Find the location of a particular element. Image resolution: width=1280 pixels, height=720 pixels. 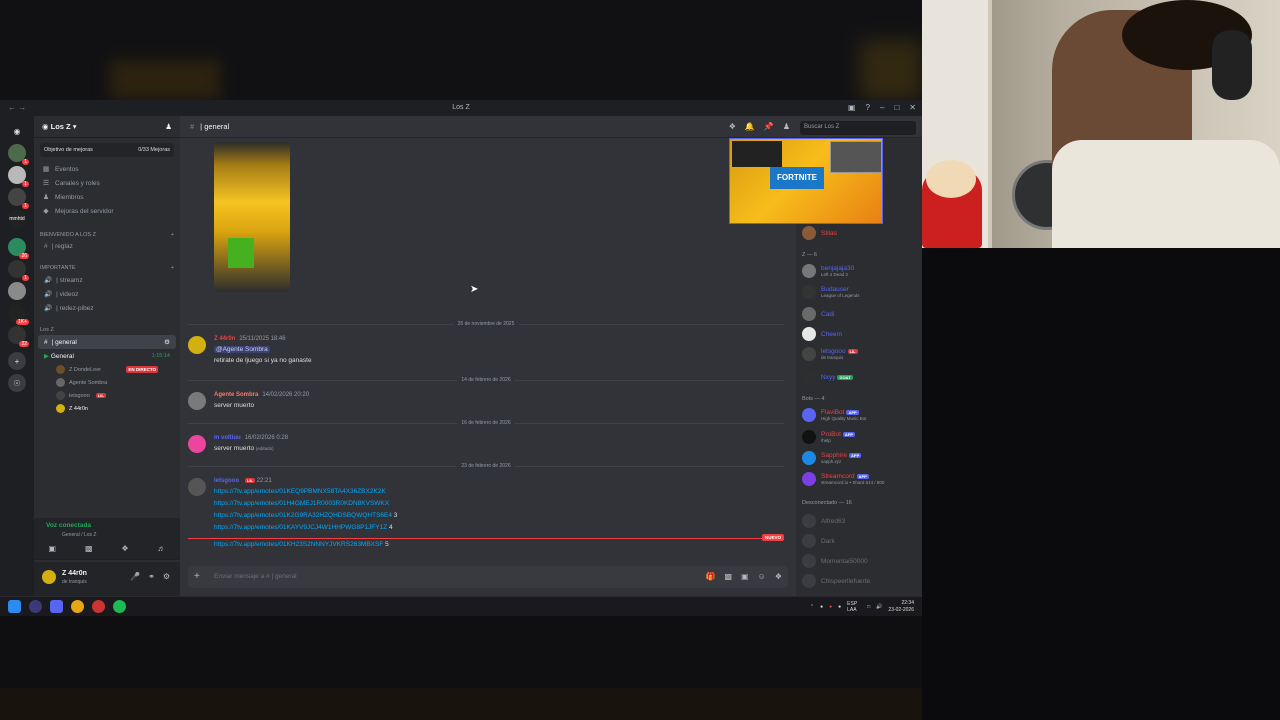

member-item: Cadi is located at coordinates (861, 314).